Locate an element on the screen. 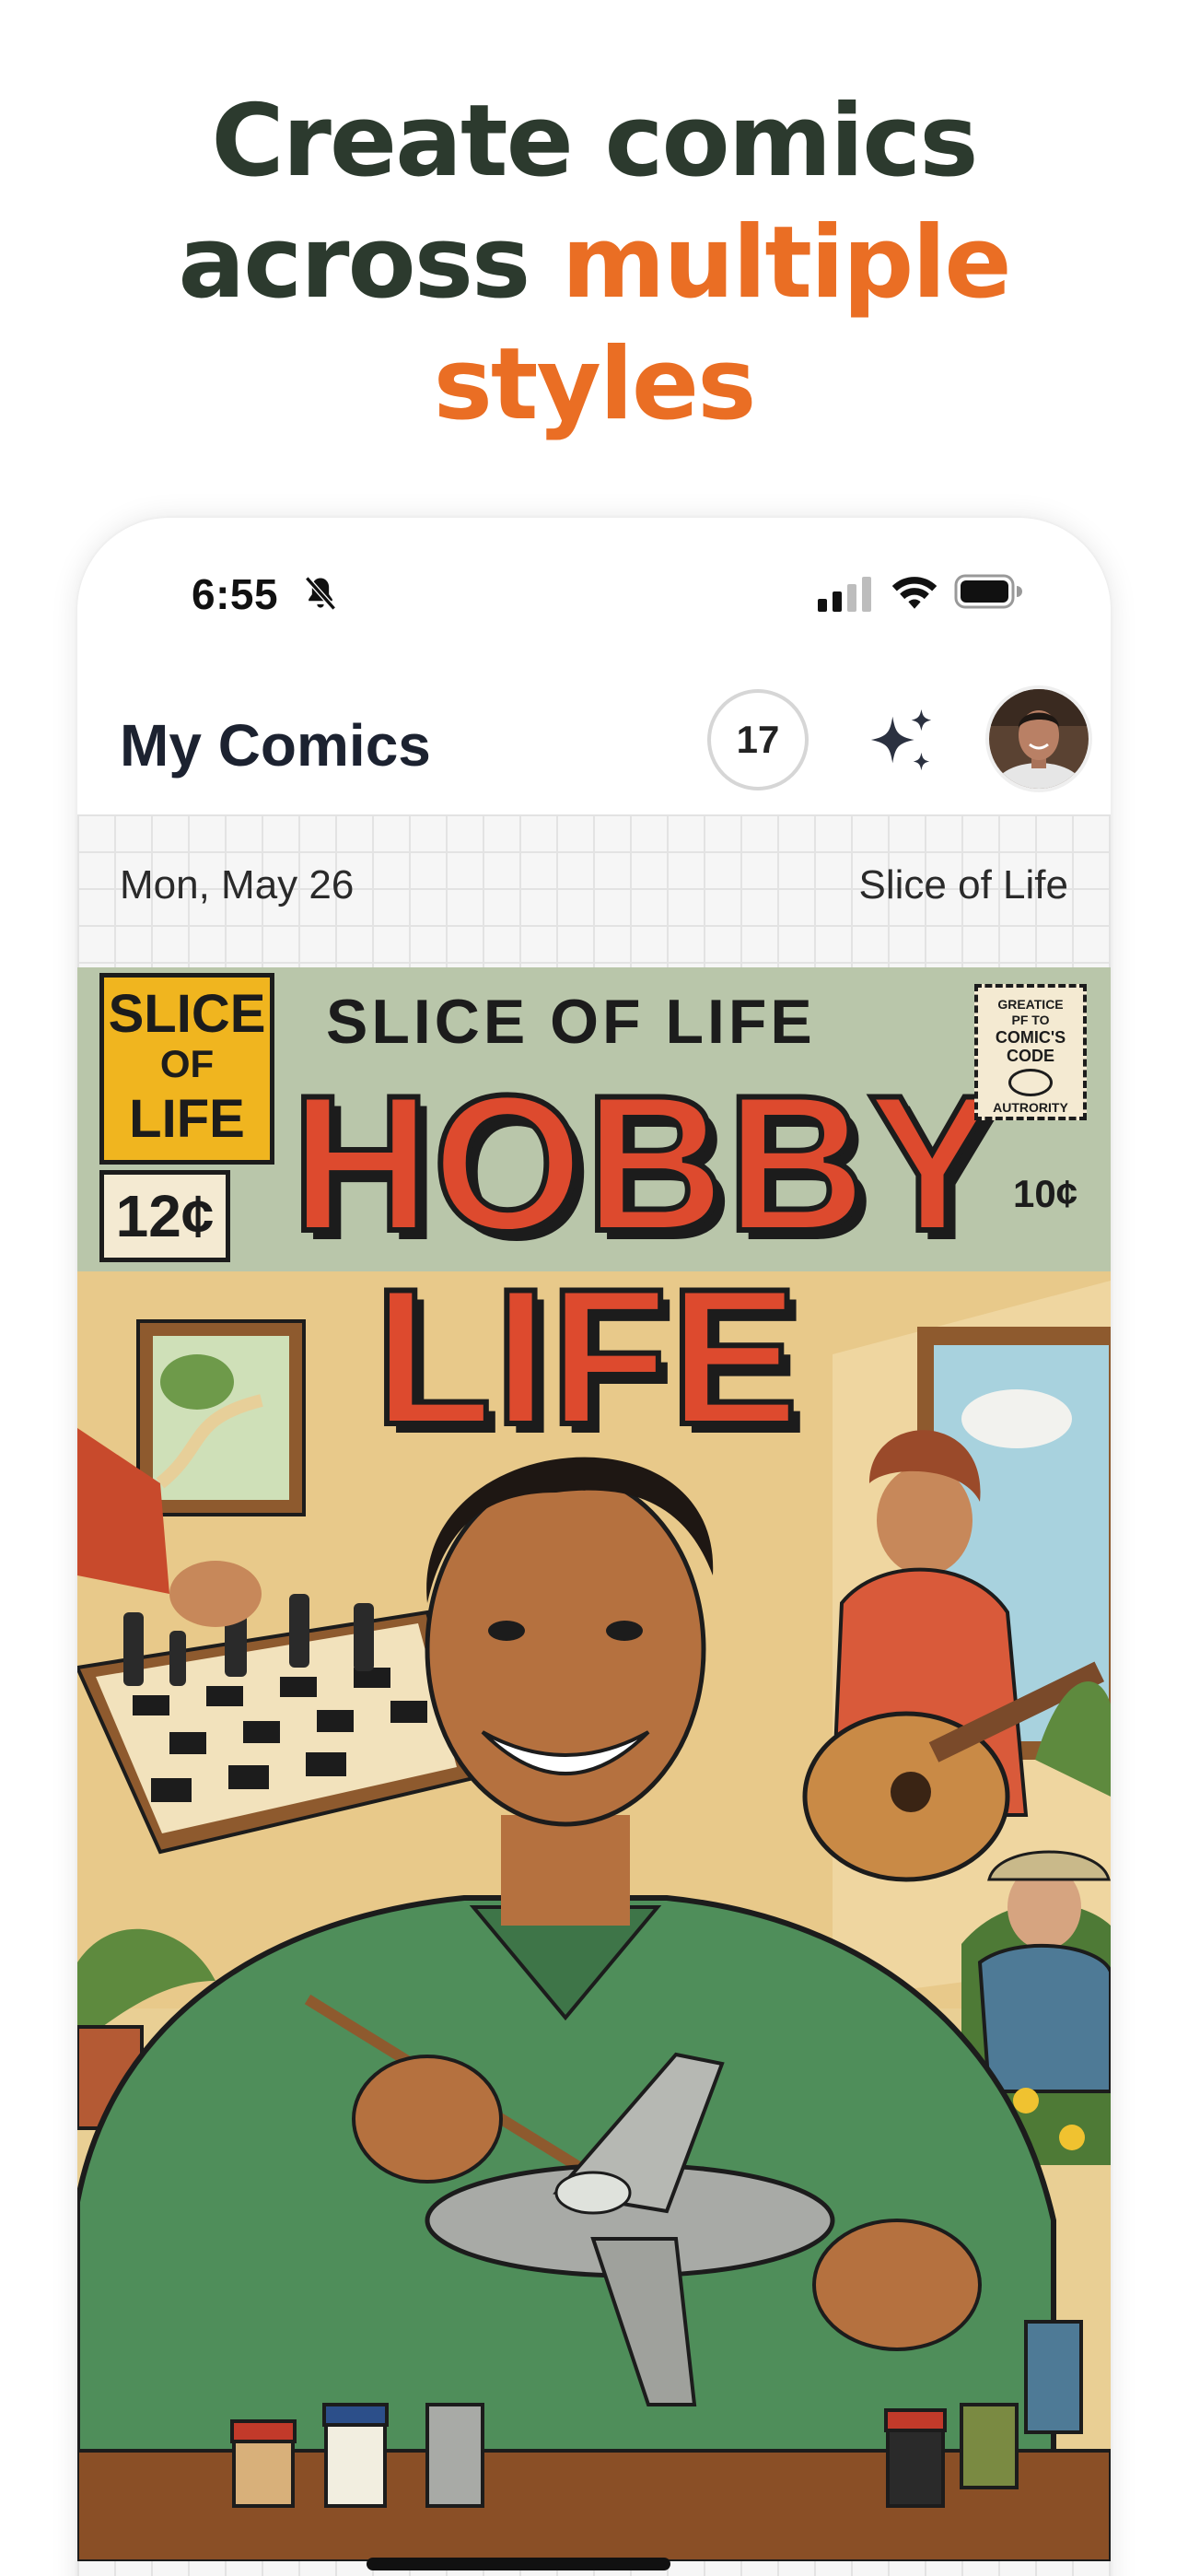 The width and height of the screenshot is (1188, 2576). comic-date: Mon, May 26 is located at coordinates (237, 884).